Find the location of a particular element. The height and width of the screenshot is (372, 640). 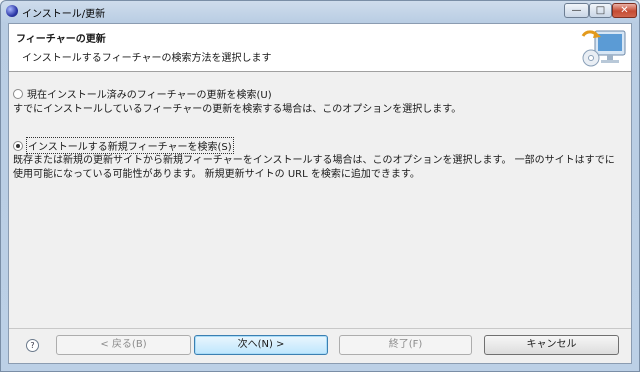

minimize-icon: — is located at coordinates (576, 10).